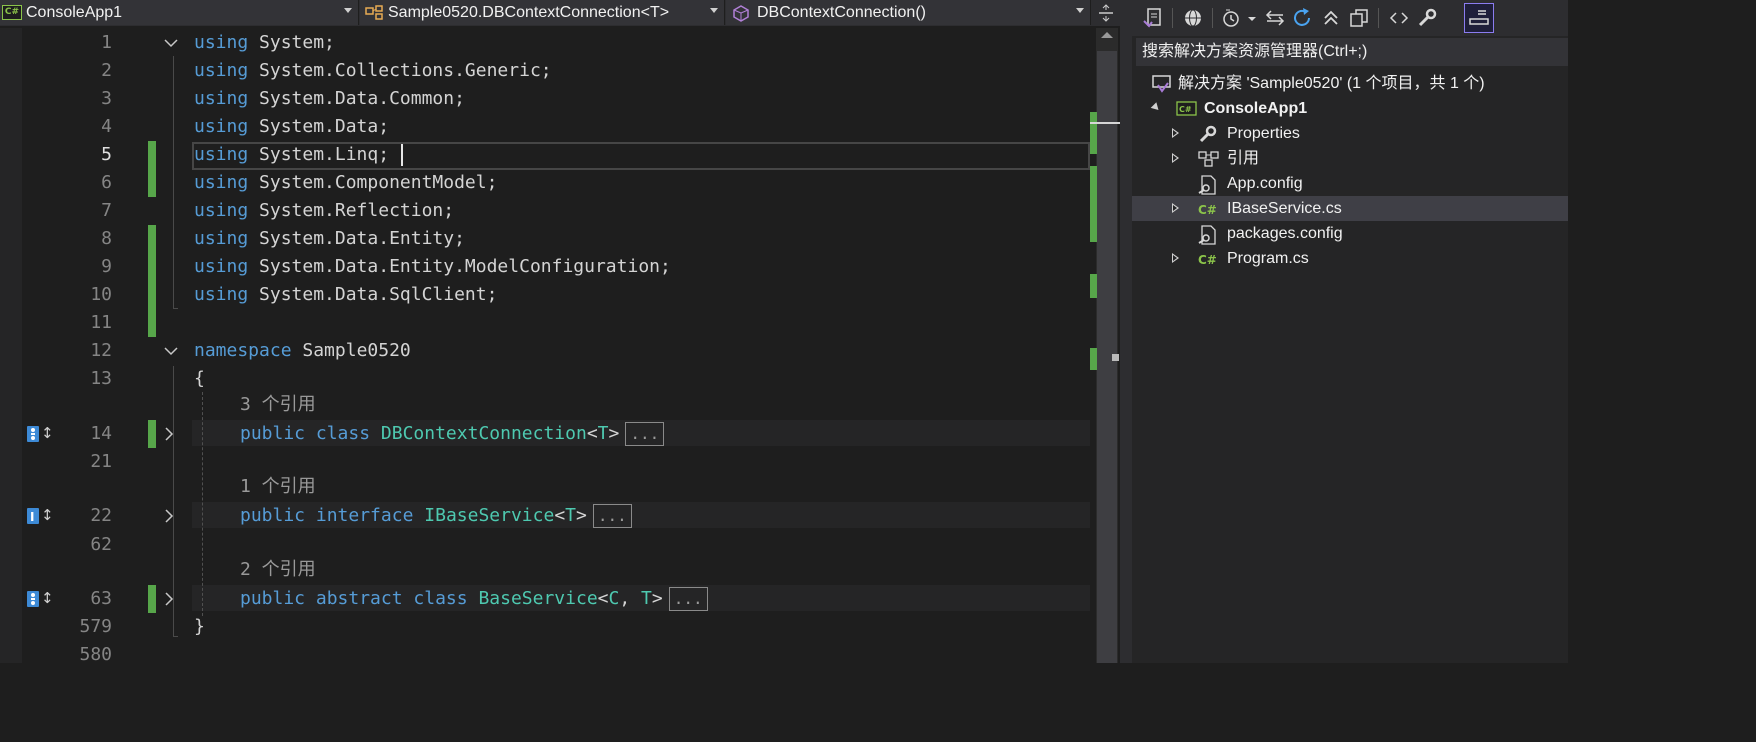  I want to click on panel-splitter, so click(1126, 331).